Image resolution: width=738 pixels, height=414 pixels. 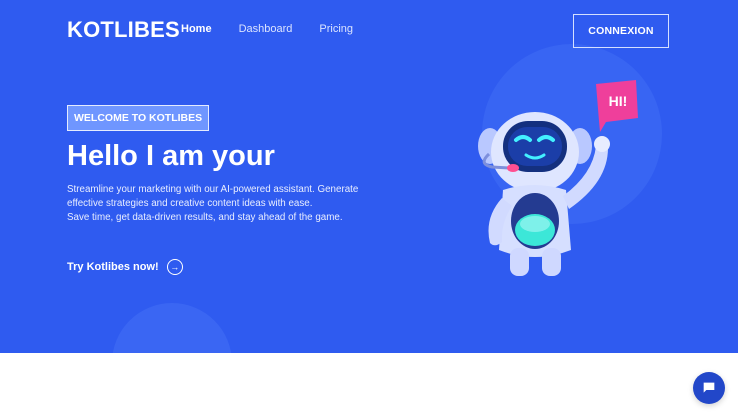 What do you see at coordinates (174, 267) in the screenshot?
I see `arrow-right-circle-icon: →` at bounding box center [174, 267].